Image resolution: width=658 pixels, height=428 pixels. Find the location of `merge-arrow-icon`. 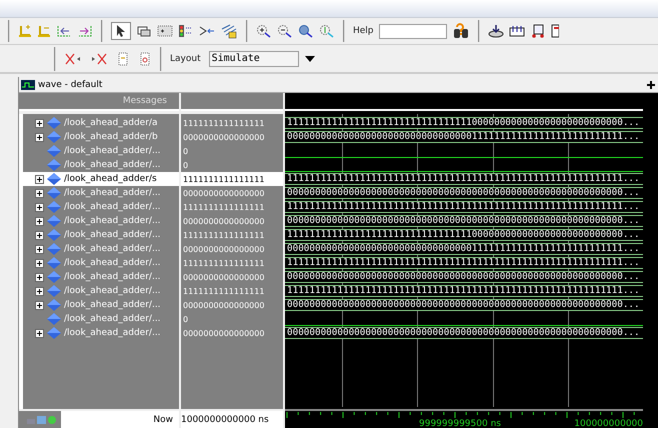

merge-arrow-icon is located at coordinates (207, 31).